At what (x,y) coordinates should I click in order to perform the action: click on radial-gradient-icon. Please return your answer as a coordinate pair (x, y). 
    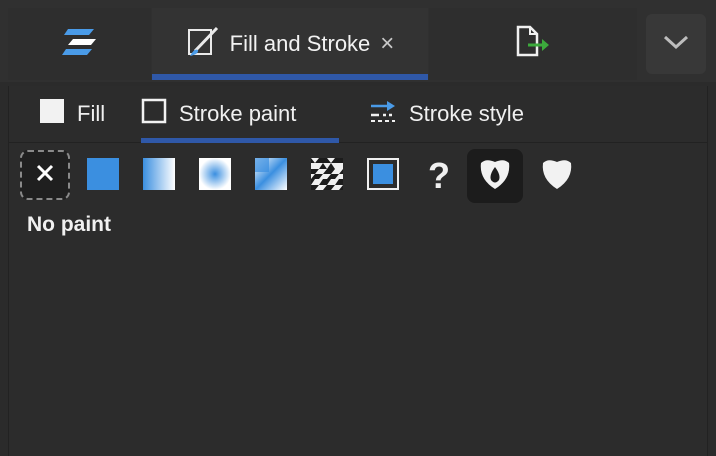
    Looking at the image, I should click on (215, 176).